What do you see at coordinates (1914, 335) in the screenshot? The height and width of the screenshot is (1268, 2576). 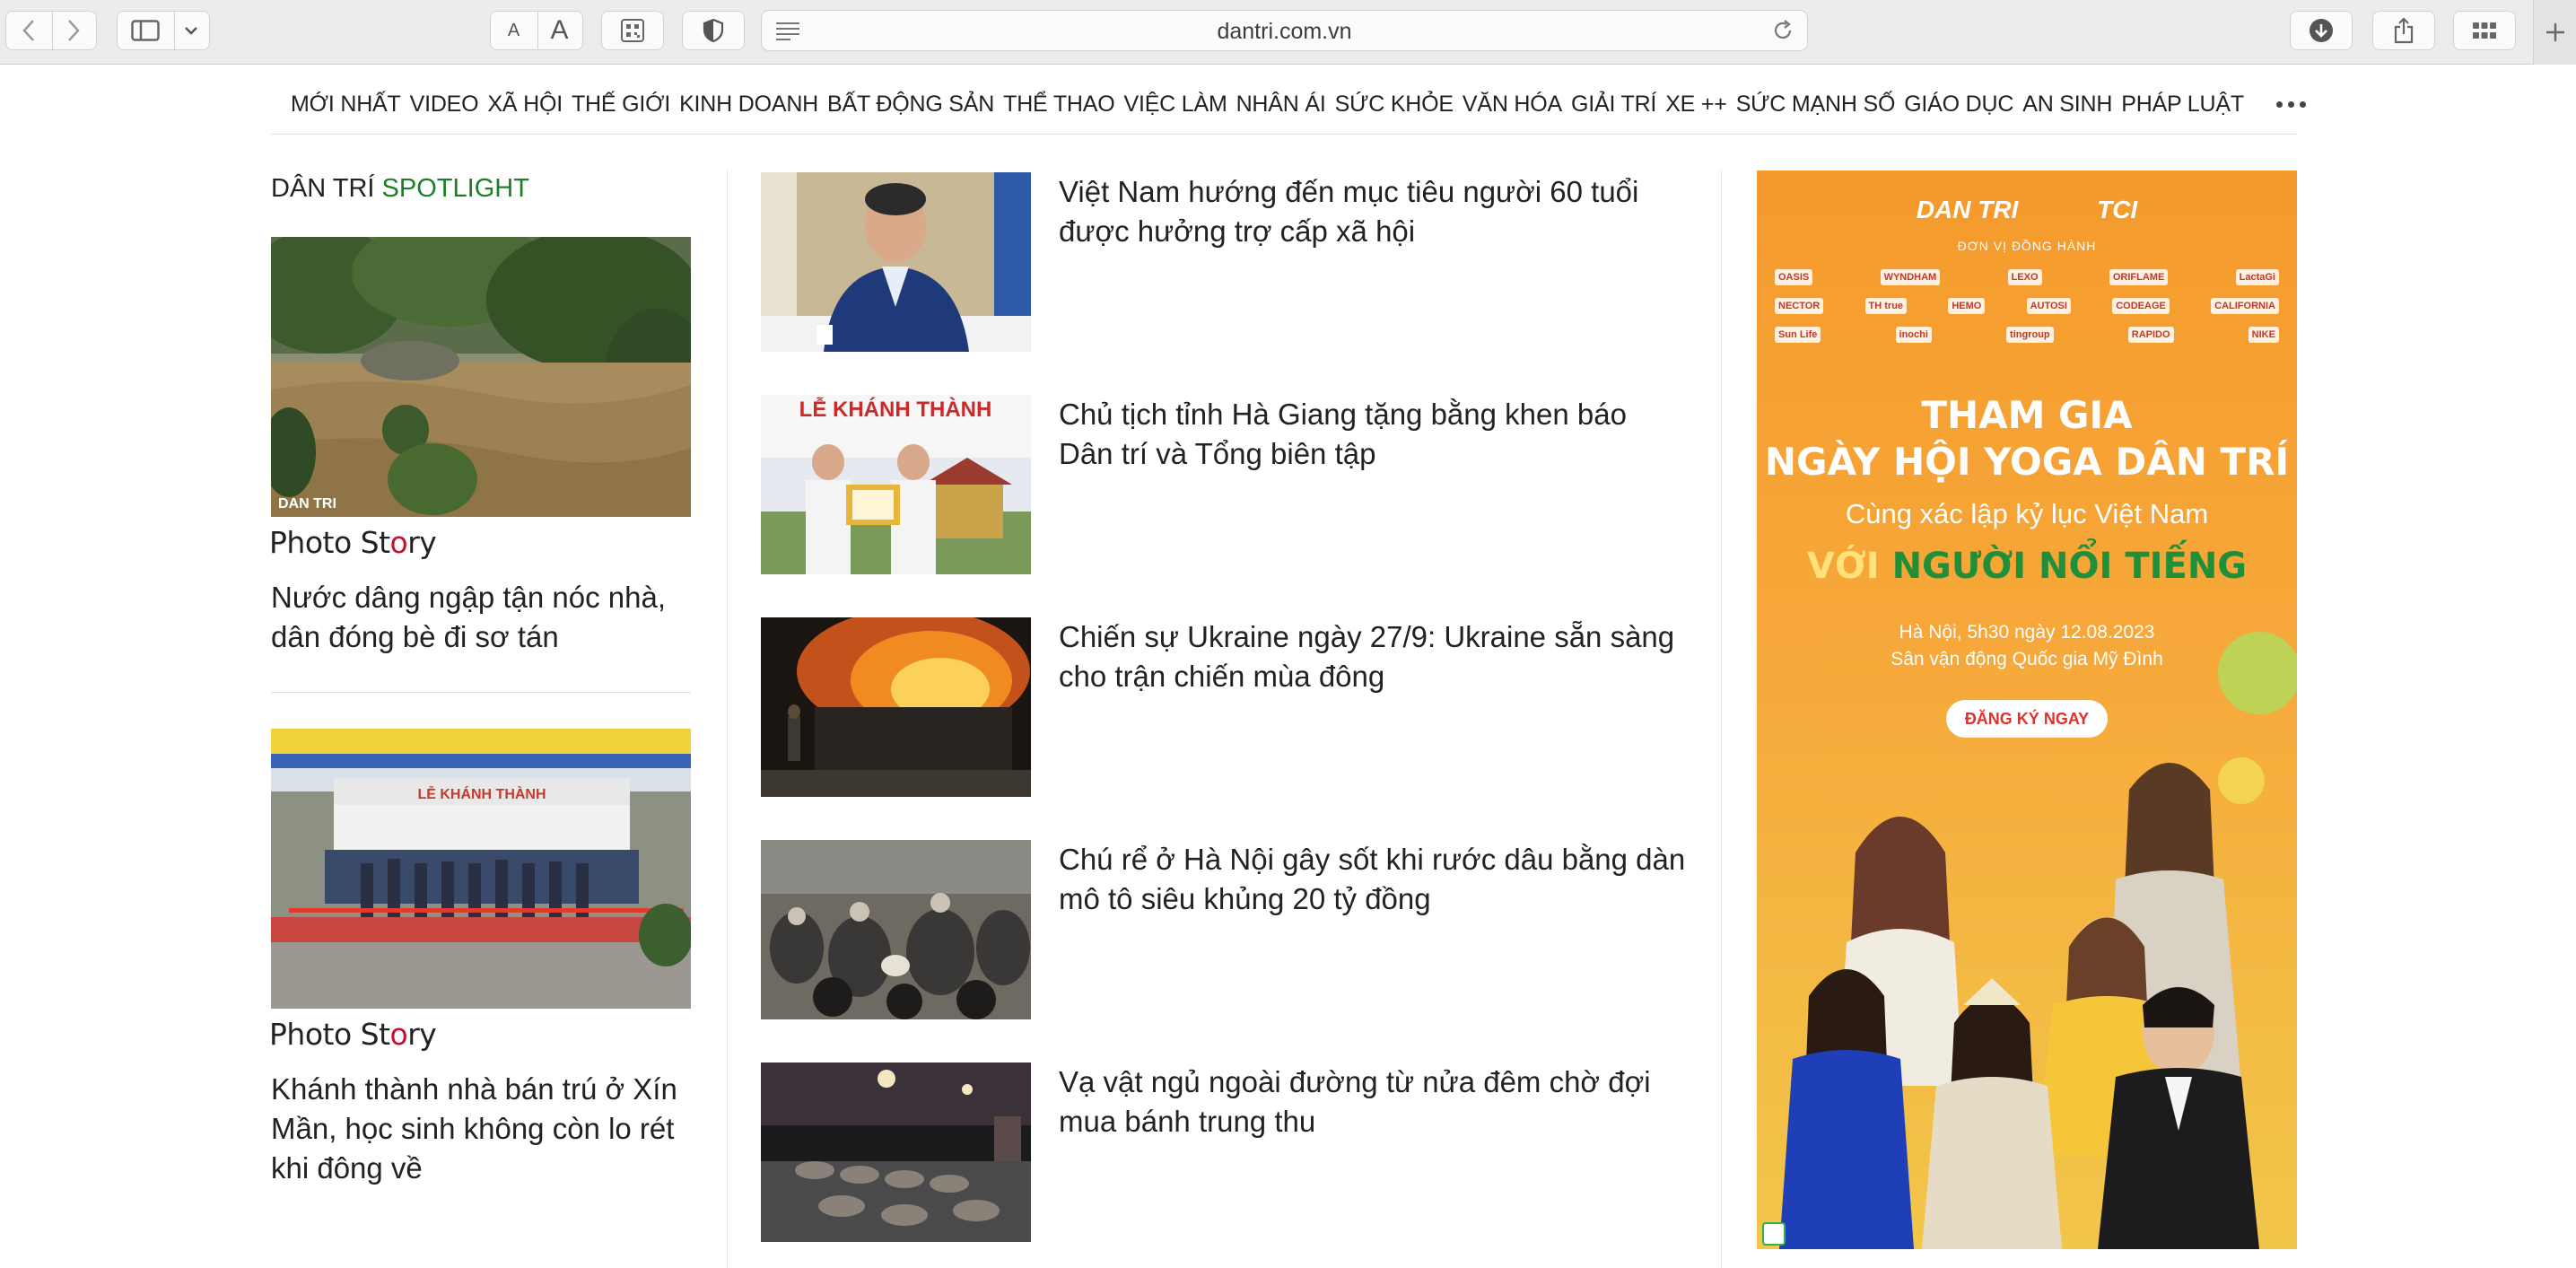 I see `sponsor-logo: inochi` at bounding box center [1914, 335].